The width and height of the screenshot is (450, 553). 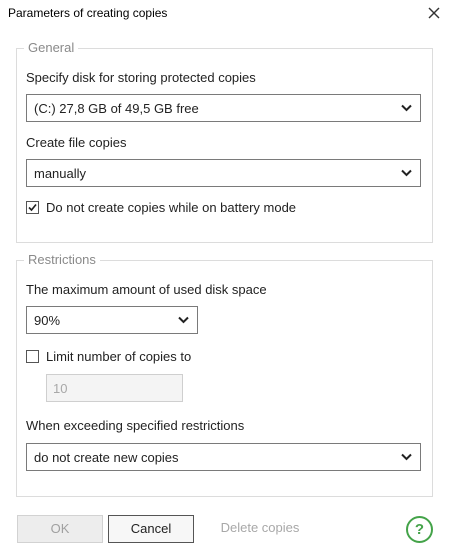 What do you see at coordinates (47, 320) in the screenshot?
I see `max-disk-space-value: 90%` at bounding box center [47, 320].